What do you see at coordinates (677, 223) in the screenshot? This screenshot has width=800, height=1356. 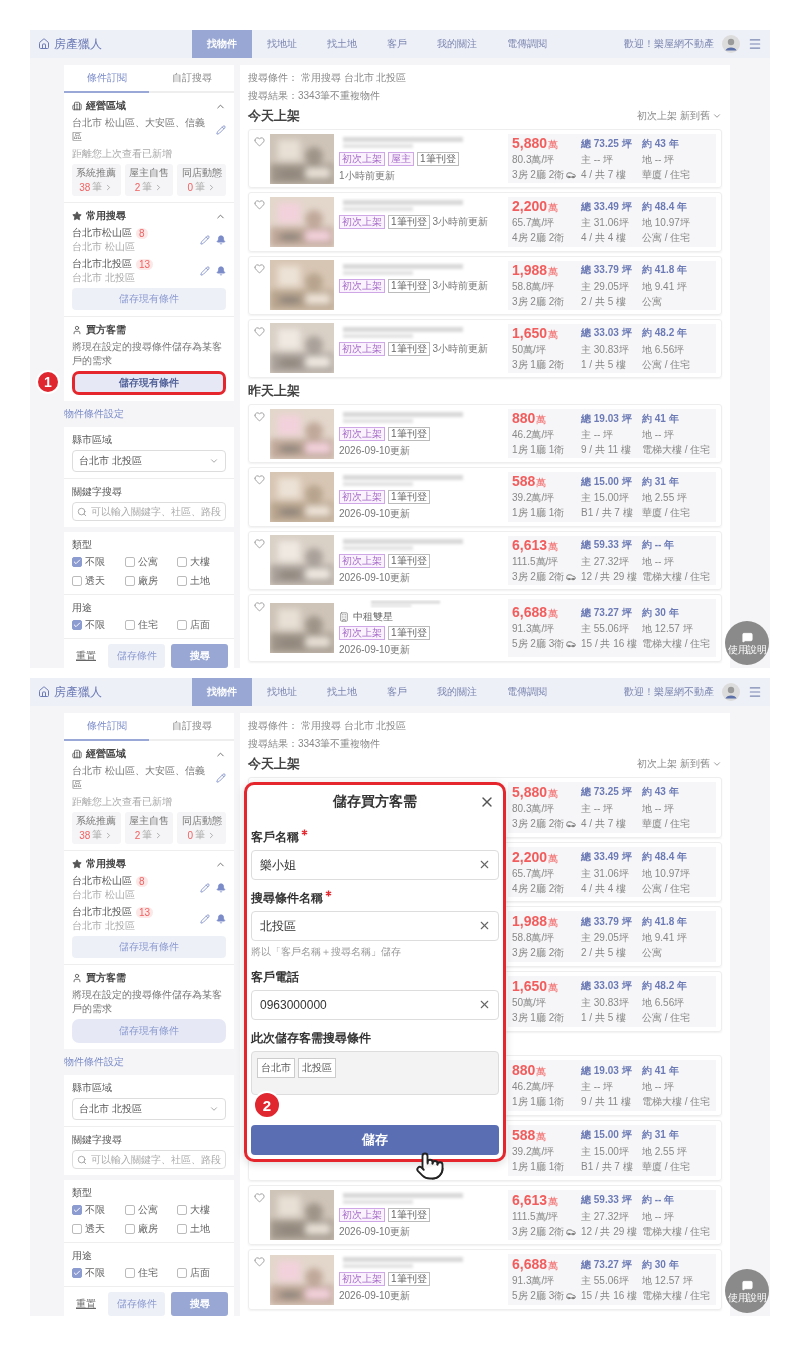 I see `land-area: 地 10.97坪` at bounding box center [677, 223].